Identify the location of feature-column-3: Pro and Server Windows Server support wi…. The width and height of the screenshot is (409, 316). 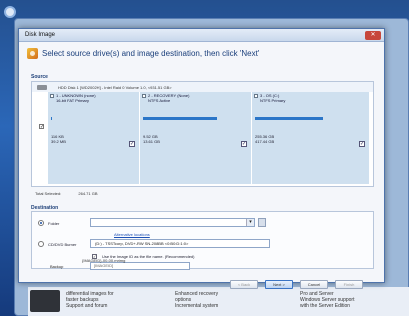
(327, 300).